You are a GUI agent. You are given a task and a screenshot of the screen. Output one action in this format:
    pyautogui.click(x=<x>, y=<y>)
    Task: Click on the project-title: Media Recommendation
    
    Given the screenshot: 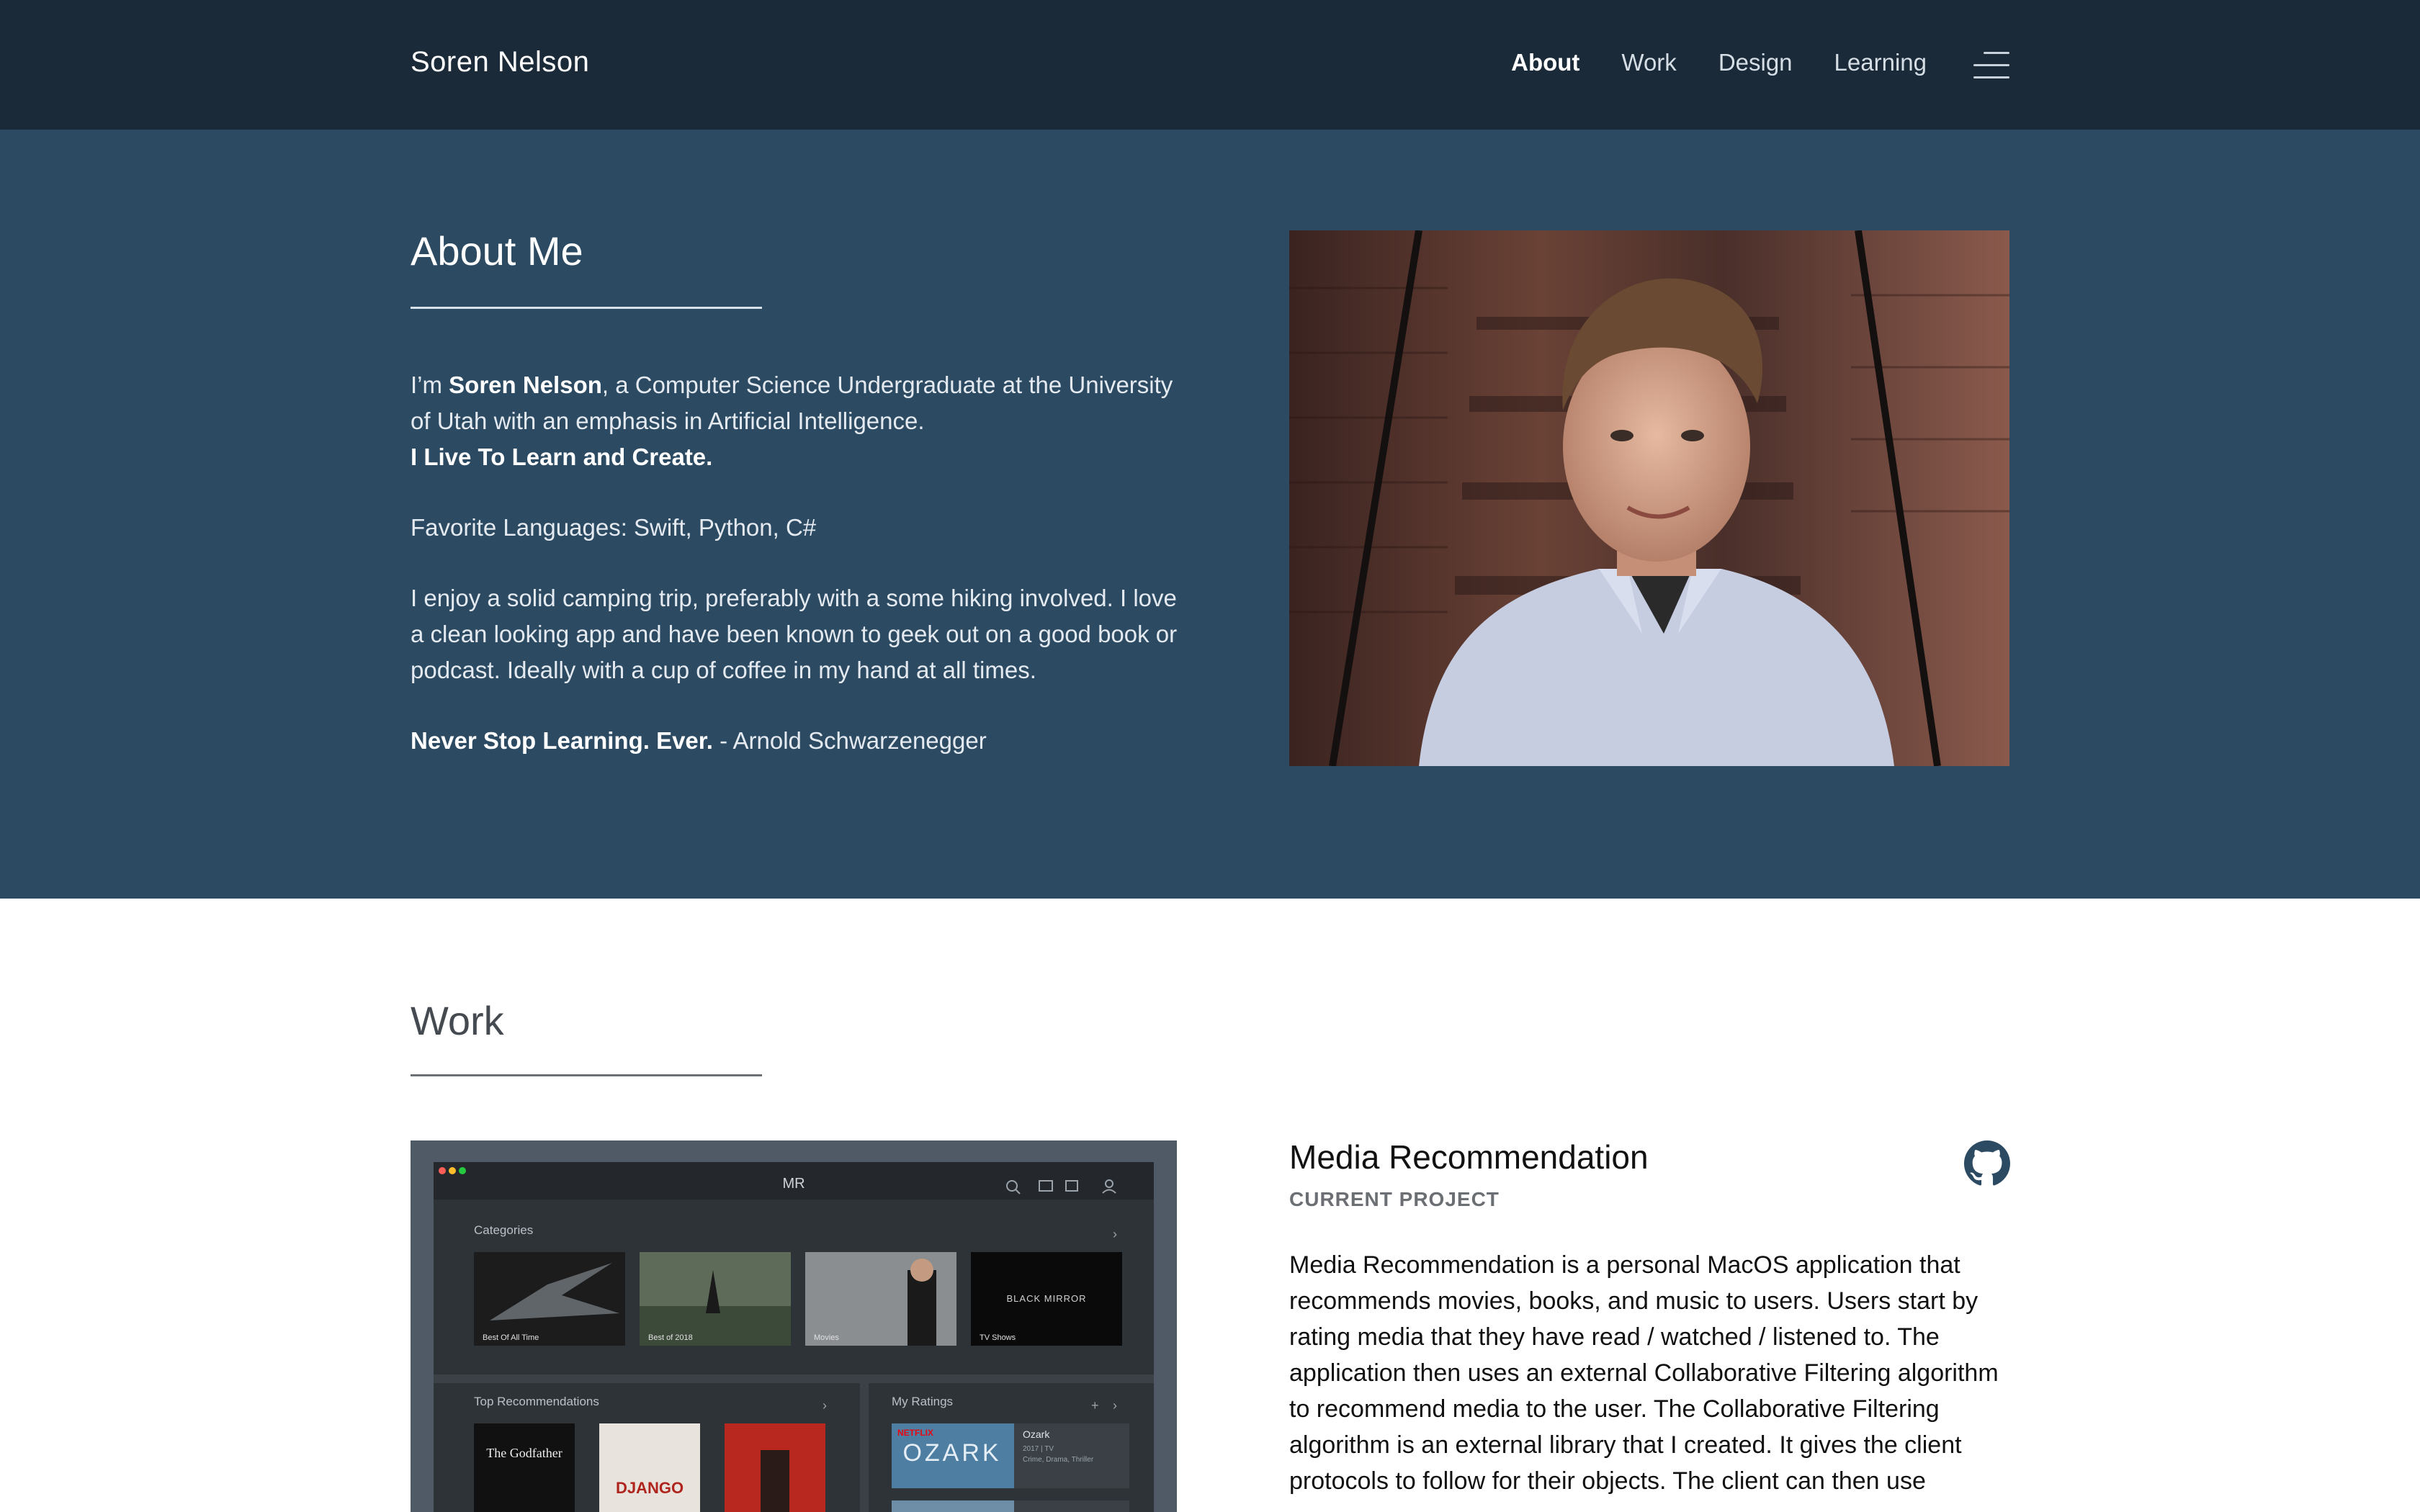 What is the action you would take?
    pyautogui.click(x=1469, y=1157)
    